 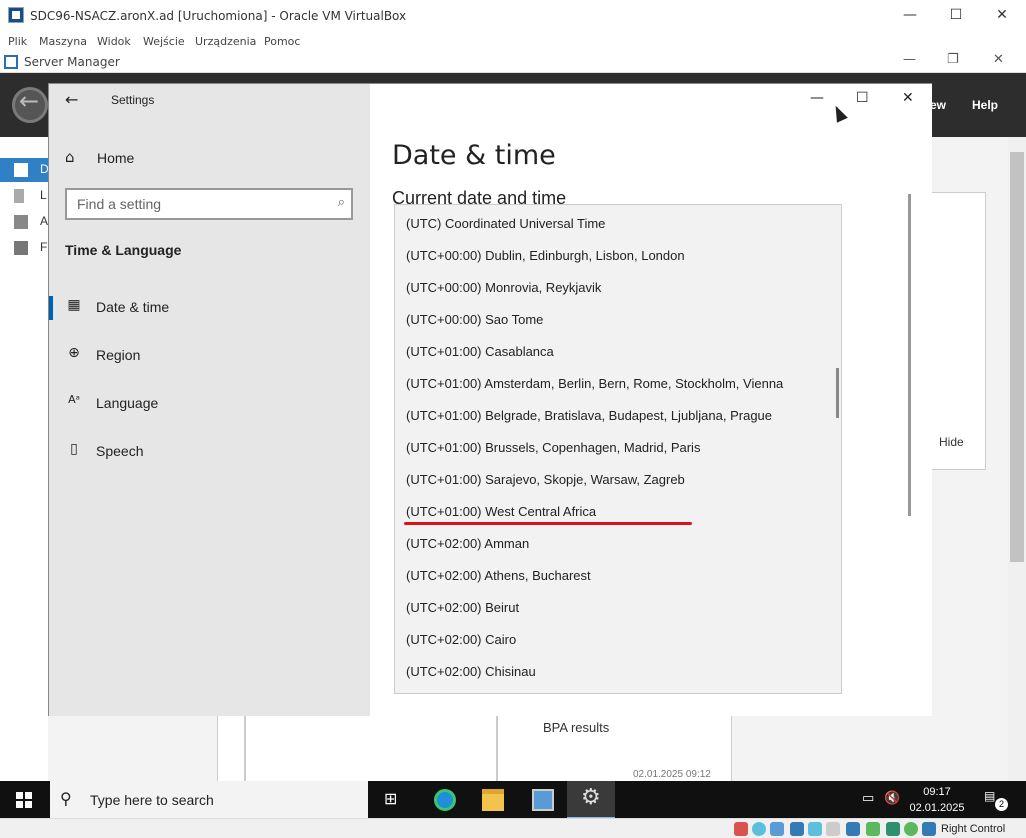 What do you see at coordinates (492, 799) in the screenshot?
I see `file-explorer-button` at bounding box center [492, 799].